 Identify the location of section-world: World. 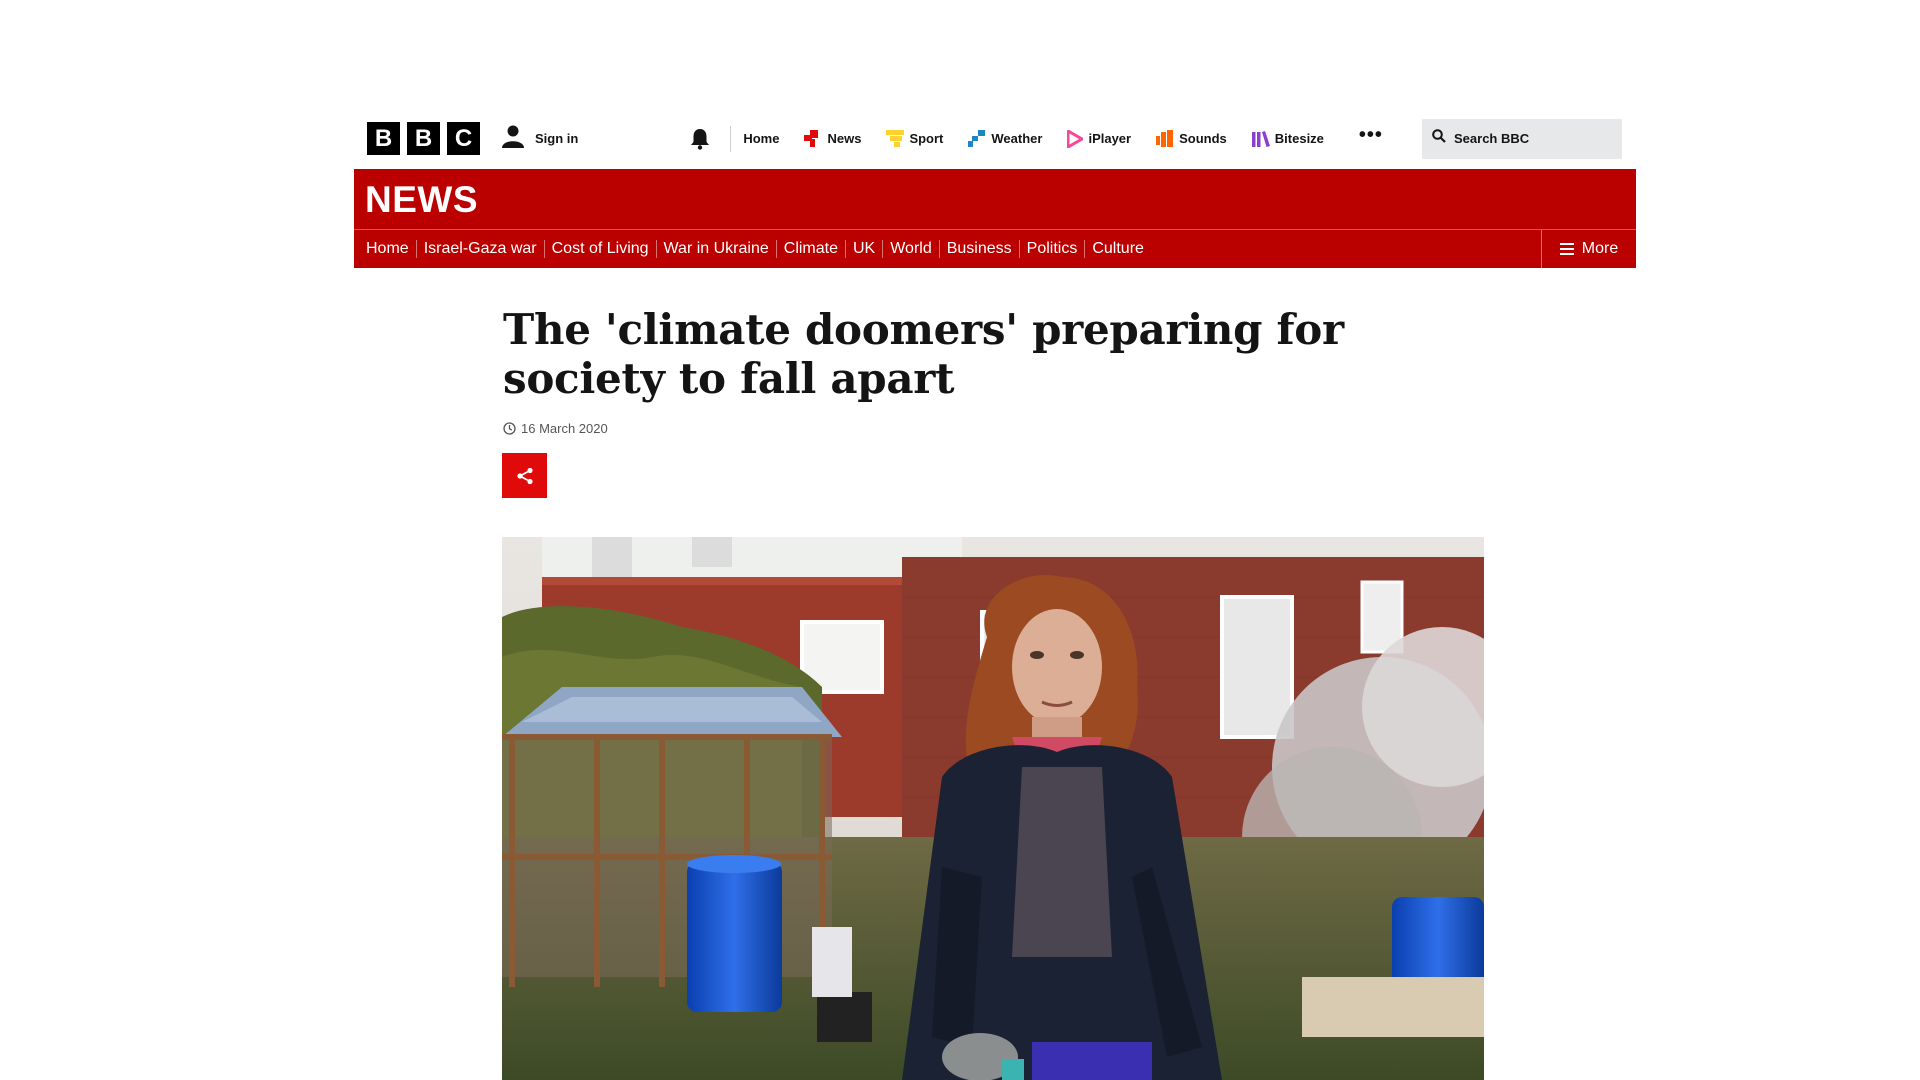
(911, 249).